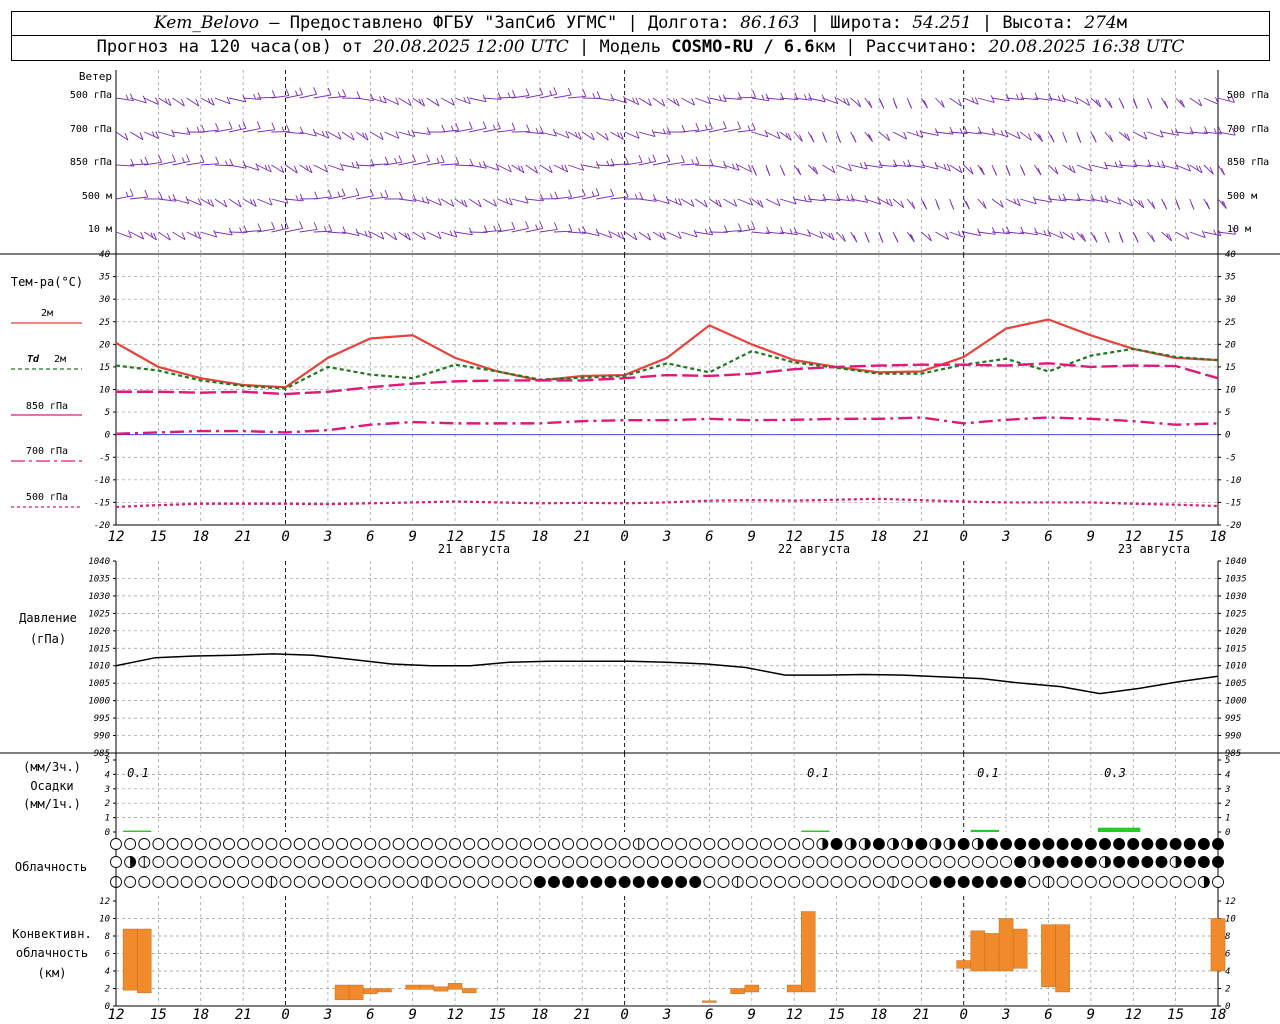  Describe the element at coordinates (1236, 702) in the screenshot. I see `pressure-tick-right: 1000` at that location.